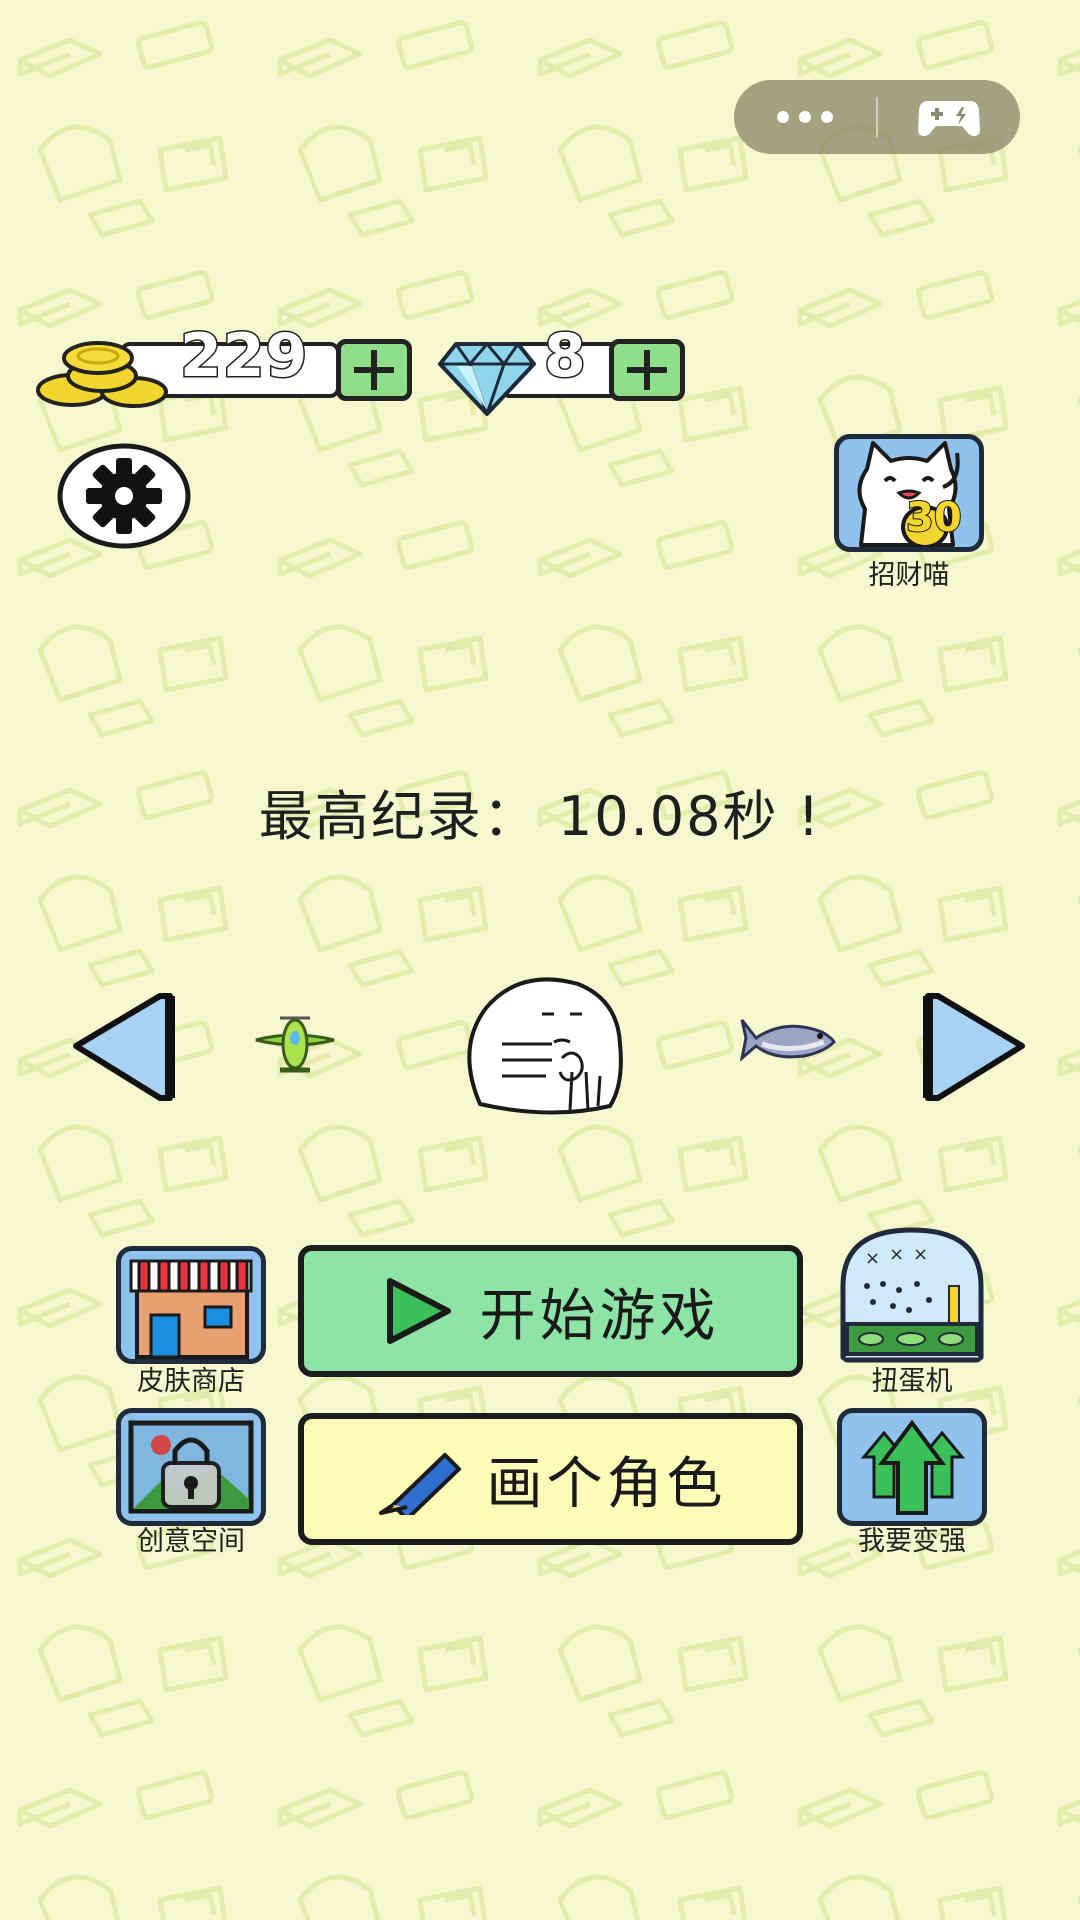 This screenshot has width=1080, height=1920. Describe the element at coordinates (124, 1047) in the screenshot. I see `arrow-left-icon` at that location.